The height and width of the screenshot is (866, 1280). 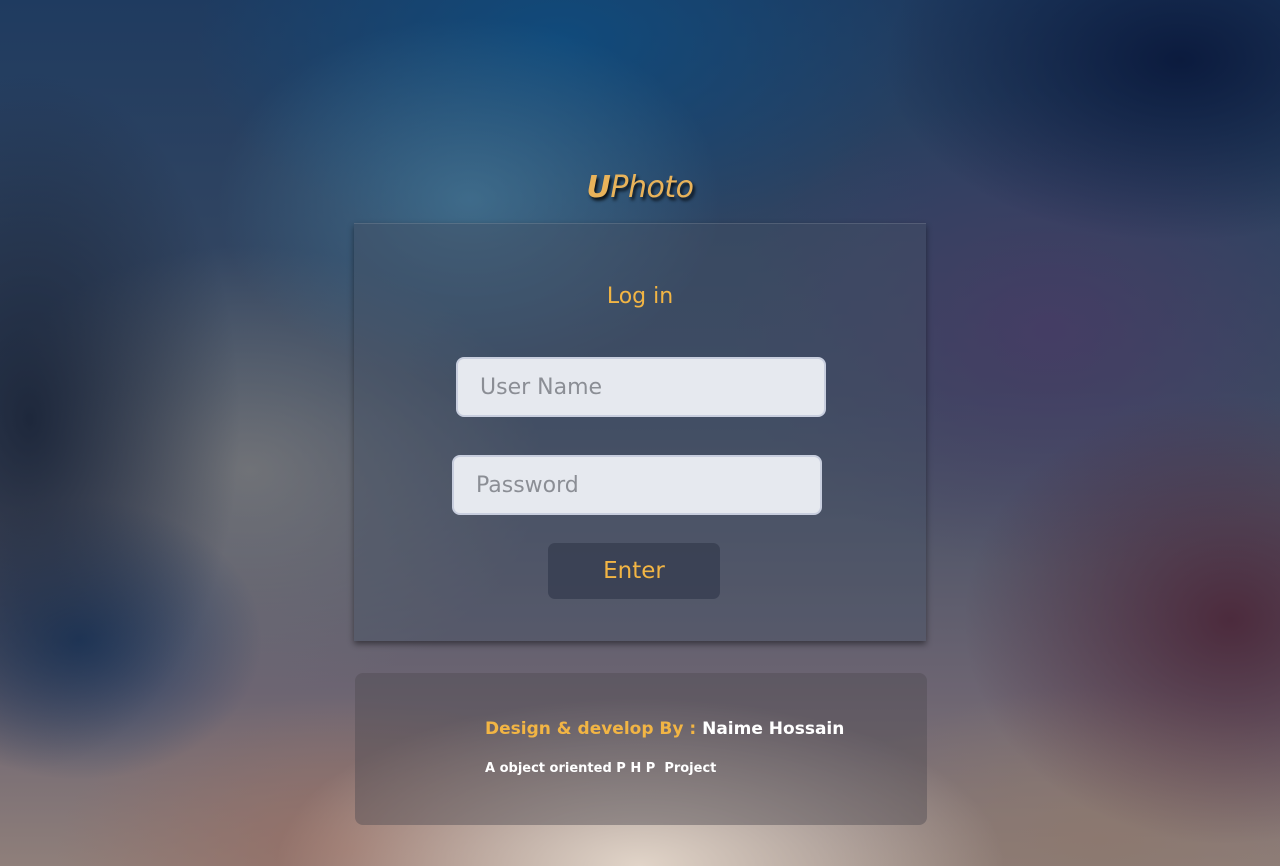 What do you see at coordinates (641, 387) in the screenshot?
I see `username-input` at bounding box center [641, 387].